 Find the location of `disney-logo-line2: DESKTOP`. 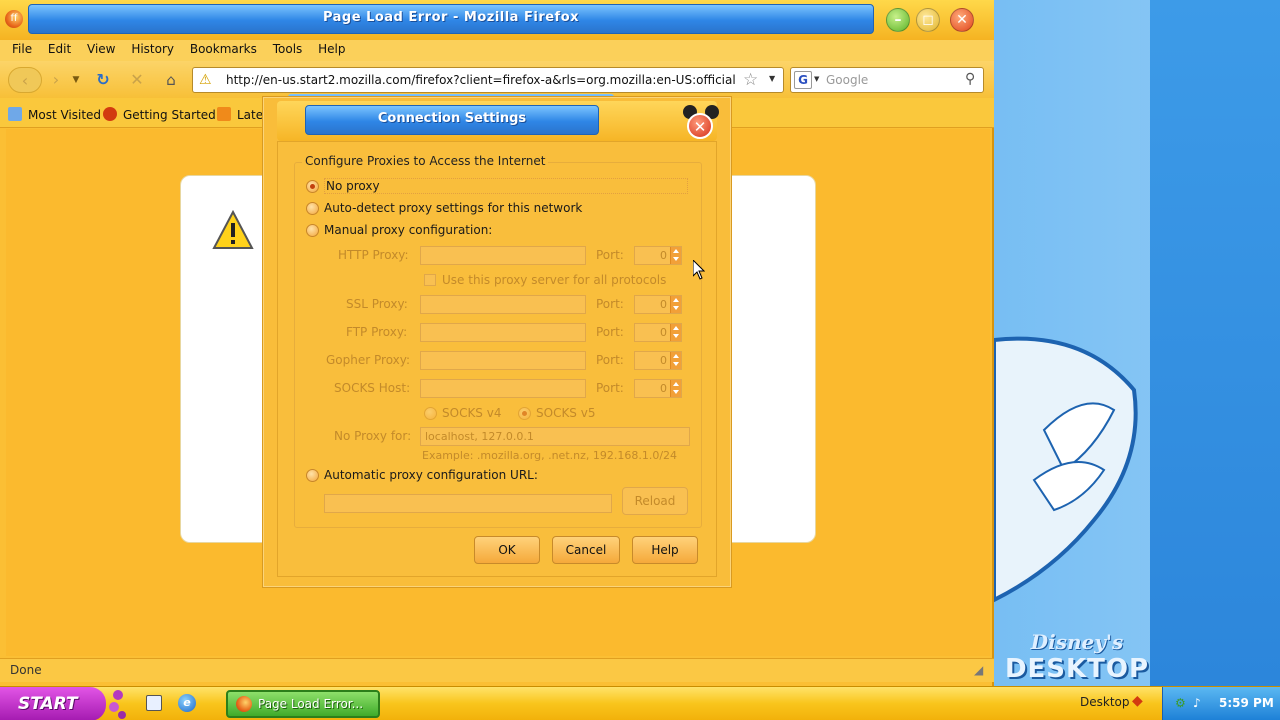

disney-logo-line2: DESKTOP is located at coordinates (1077, 669).